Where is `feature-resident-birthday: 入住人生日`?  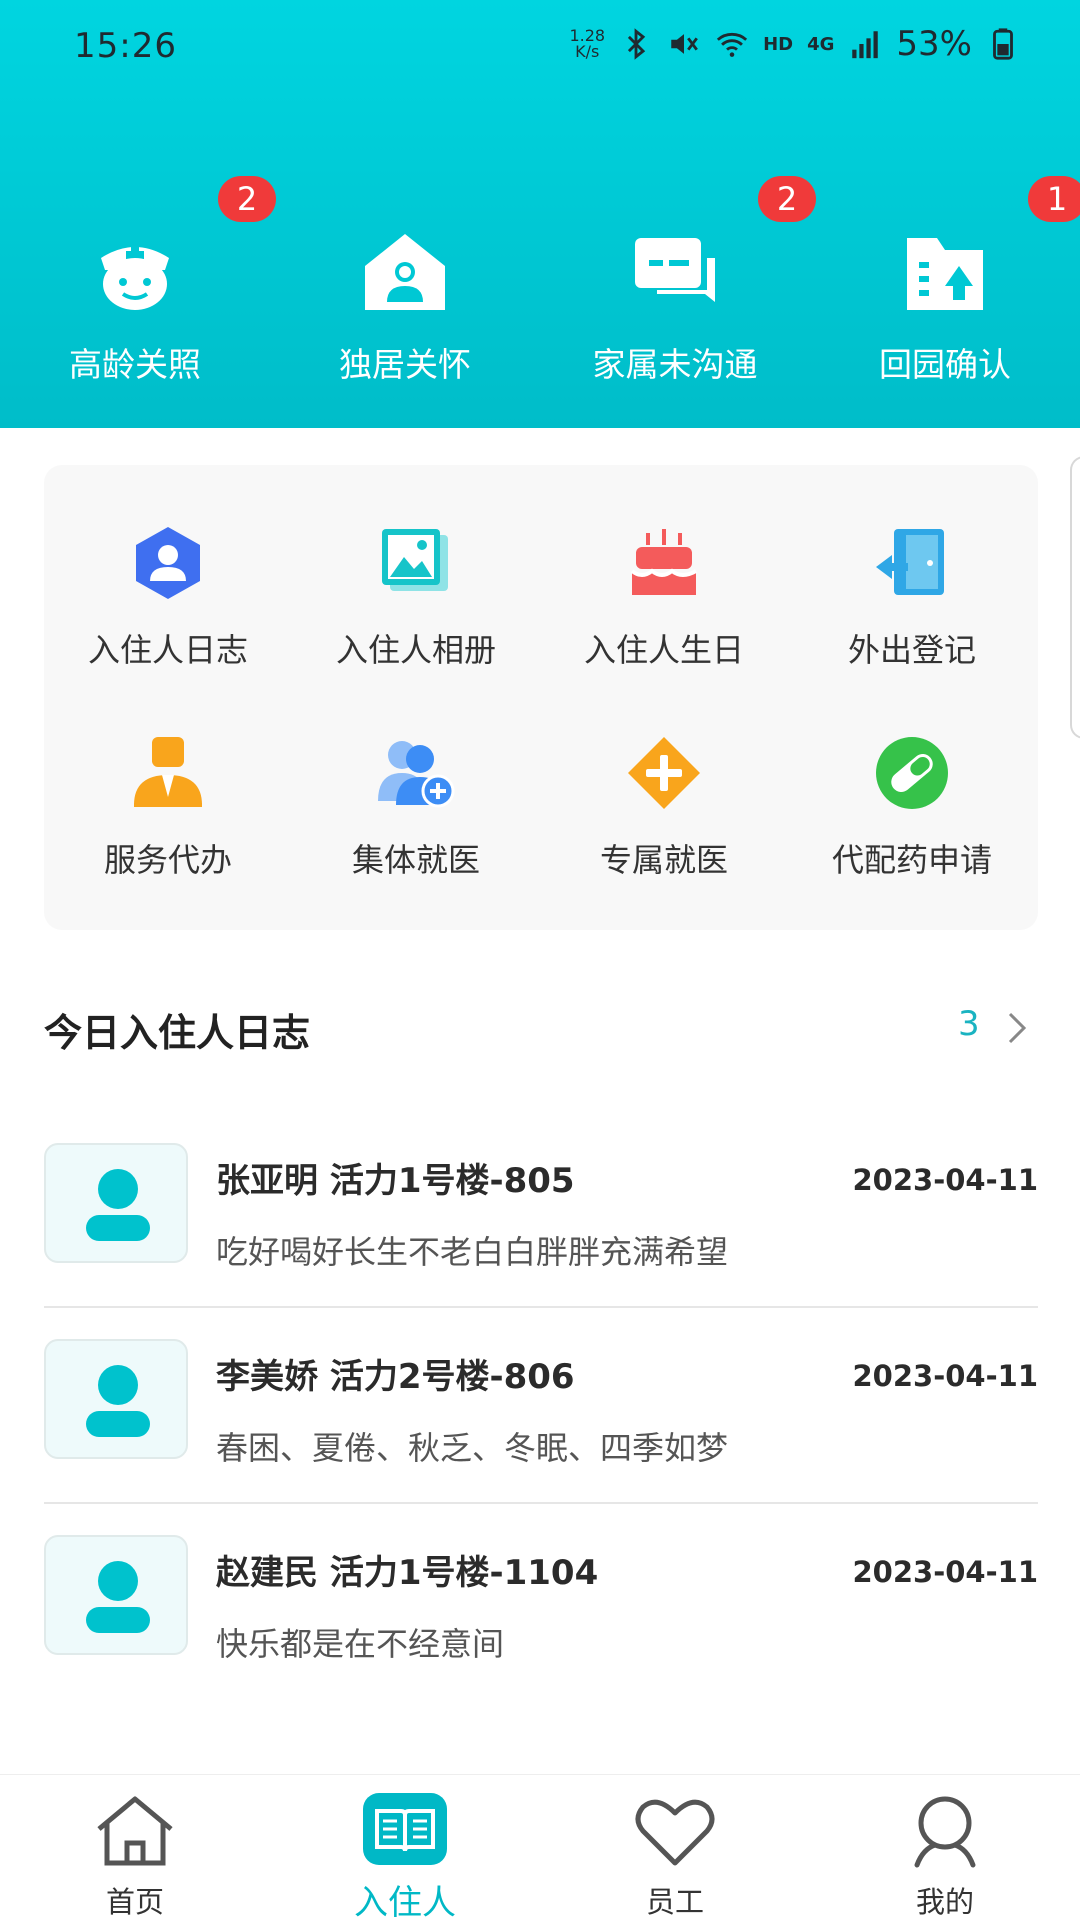
feature-resident-birthday: 入住人生日 is located at coordinates (664, 567).